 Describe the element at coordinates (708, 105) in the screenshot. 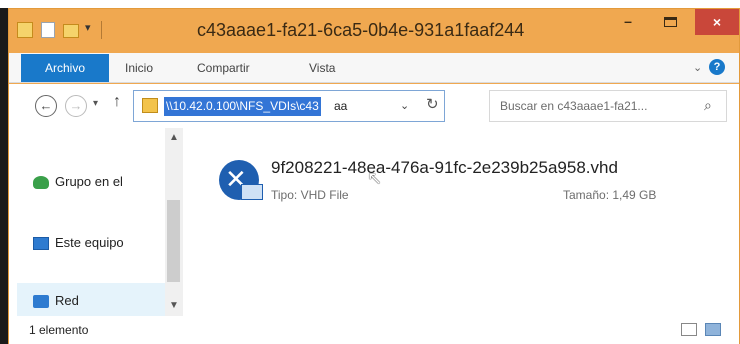

I see `search-icon: ⌕` at that location.